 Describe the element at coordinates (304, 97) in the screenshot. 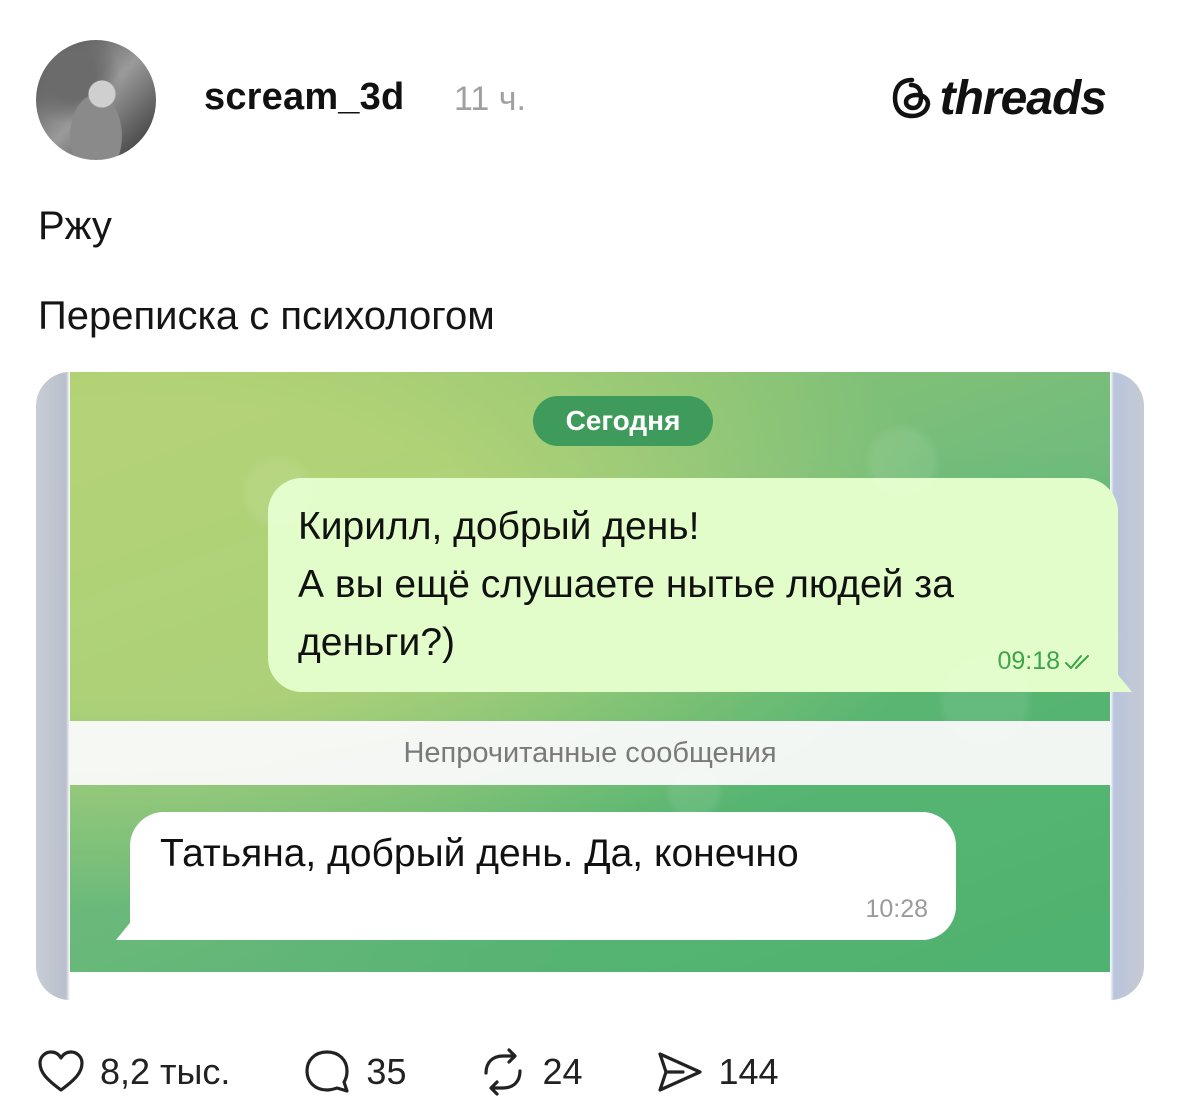

I see `username: scream_3d` at that location.